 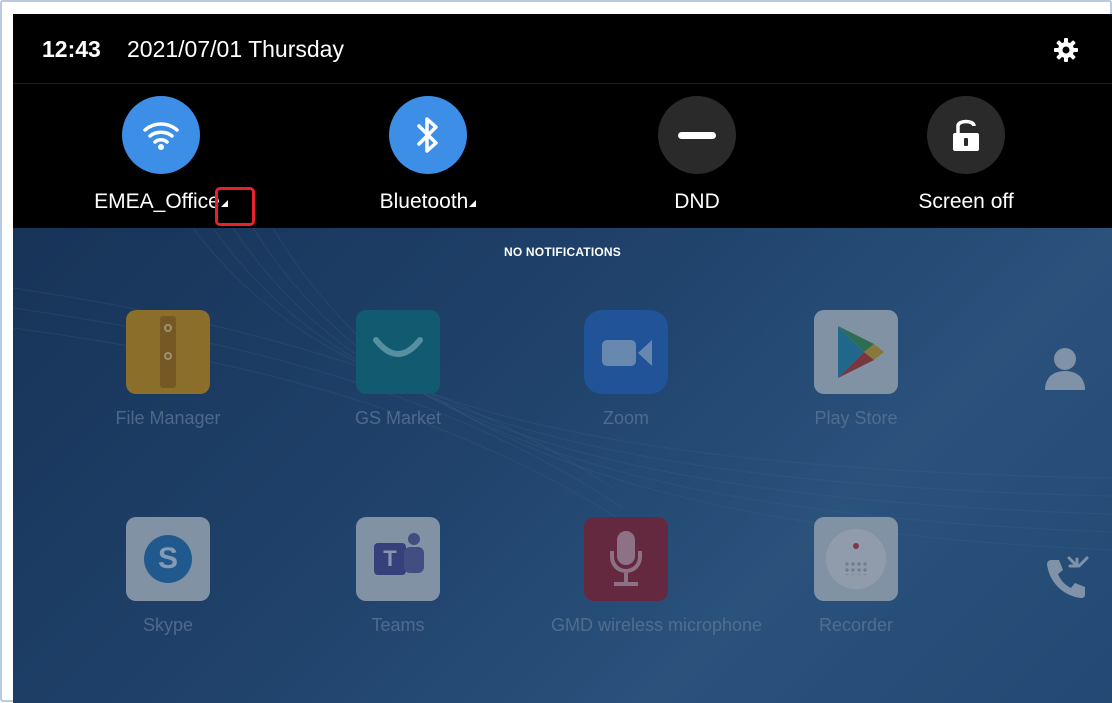 I want to click on tile-dnd: DND, so click(x=697, y=155).